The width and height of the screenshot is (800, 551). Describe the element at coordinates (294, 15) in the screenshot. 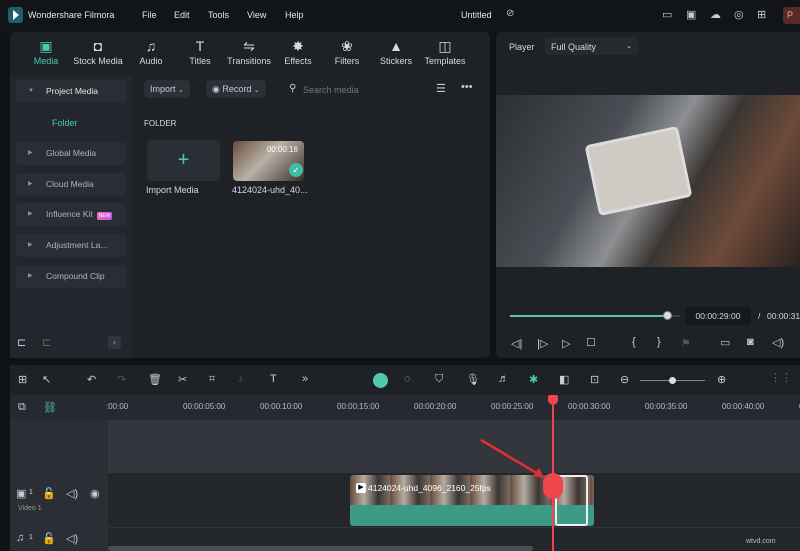

I see `menu-help: Help` at that location.